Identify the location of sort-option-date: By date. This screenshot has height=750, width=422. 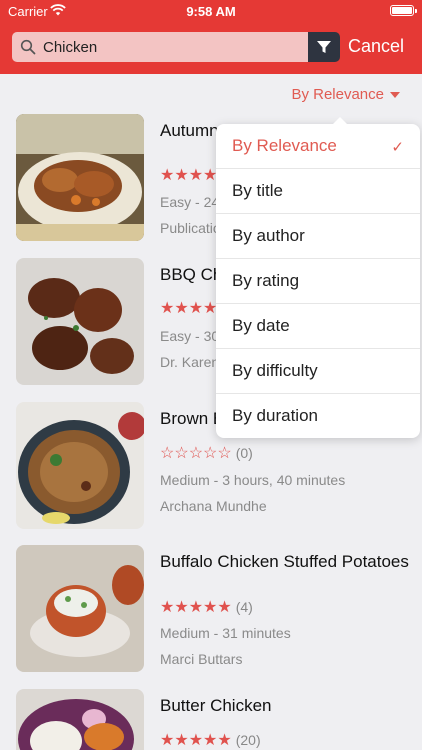
(318, 326).